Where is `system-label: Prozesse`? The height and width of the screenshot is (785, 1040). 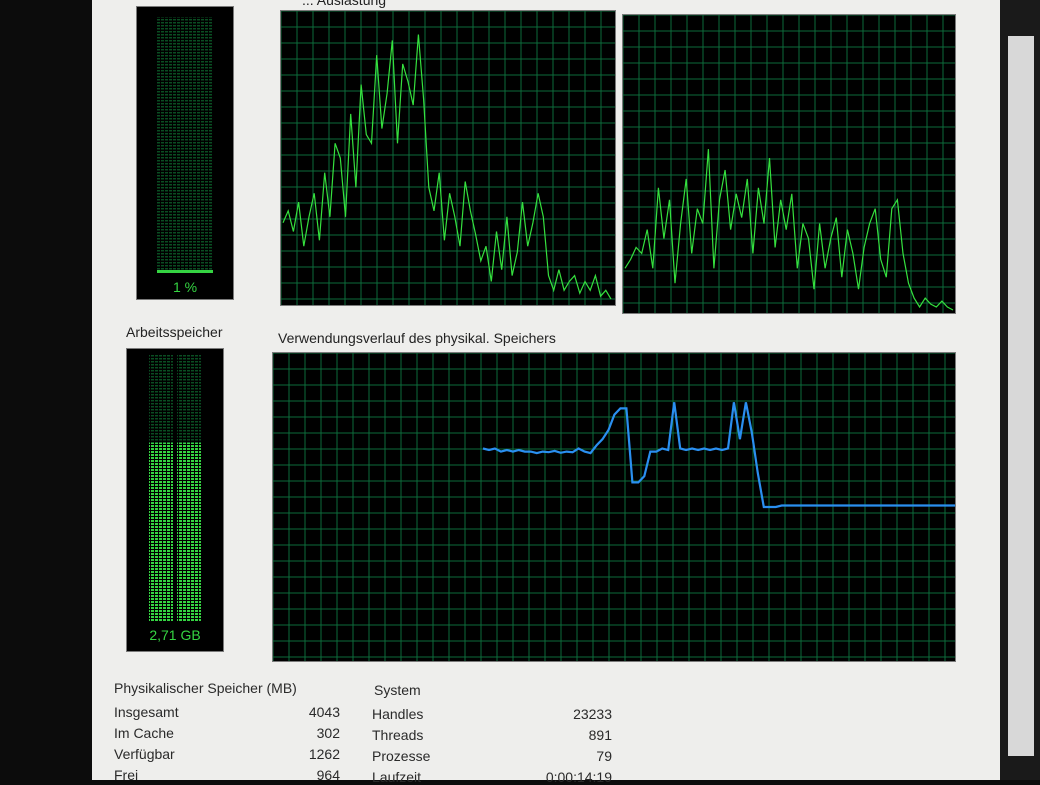
system-label: Prozesse is located at coordinates (401, 756).